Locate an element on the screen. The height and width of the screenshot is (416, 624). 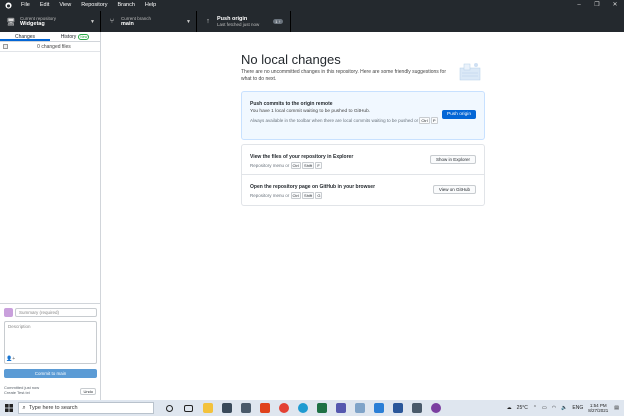
last-commit-info: Committed just now Create Test.txt is located at coordinates (21, 390).